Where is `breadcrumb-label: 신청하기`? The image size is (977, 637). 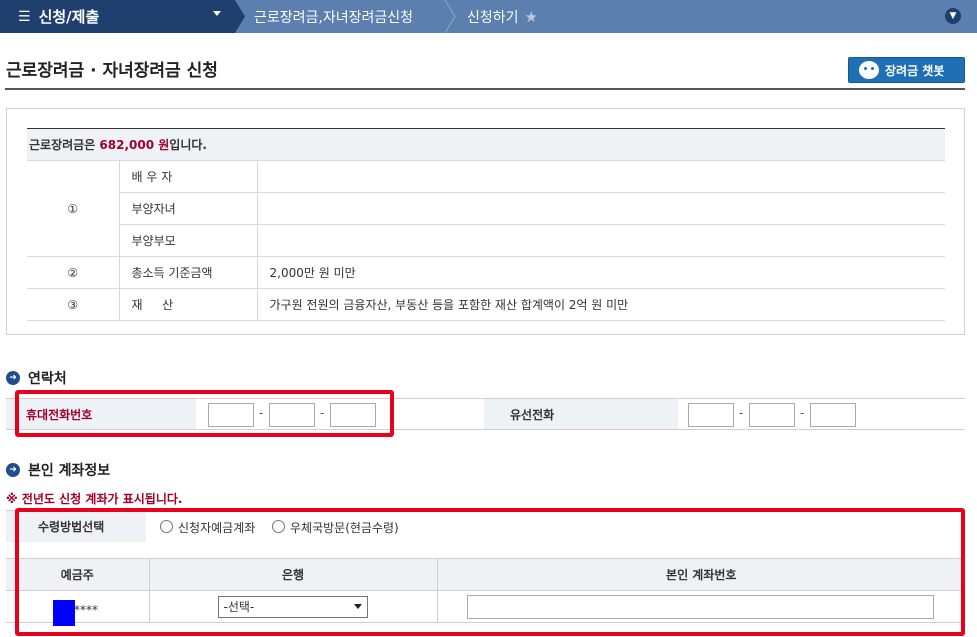
breadcrumb-label: 신청하기 is located at coordinates (493, 17).